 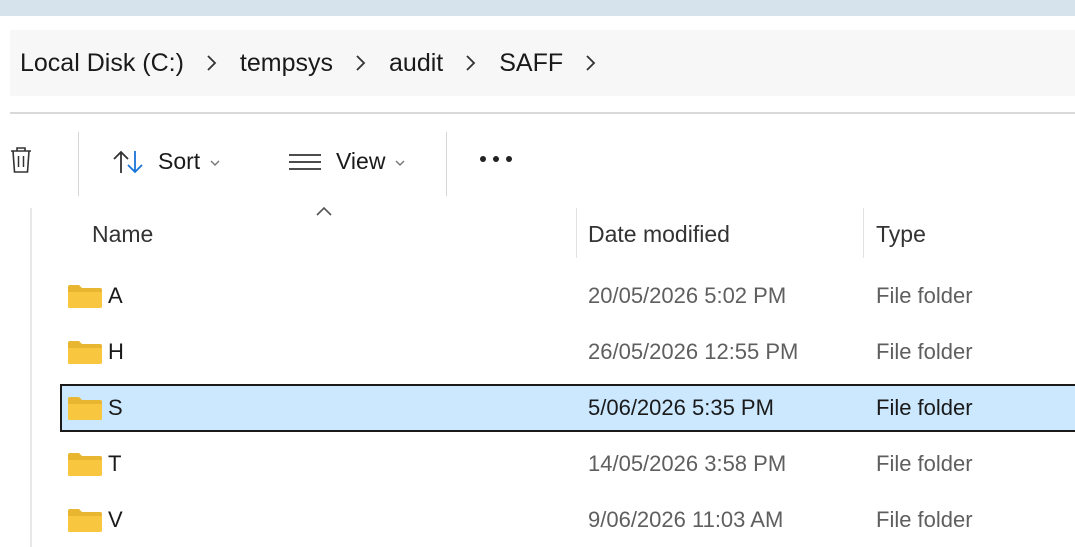 I want to click on sort-label: Sort, so click(x=179, y=161).